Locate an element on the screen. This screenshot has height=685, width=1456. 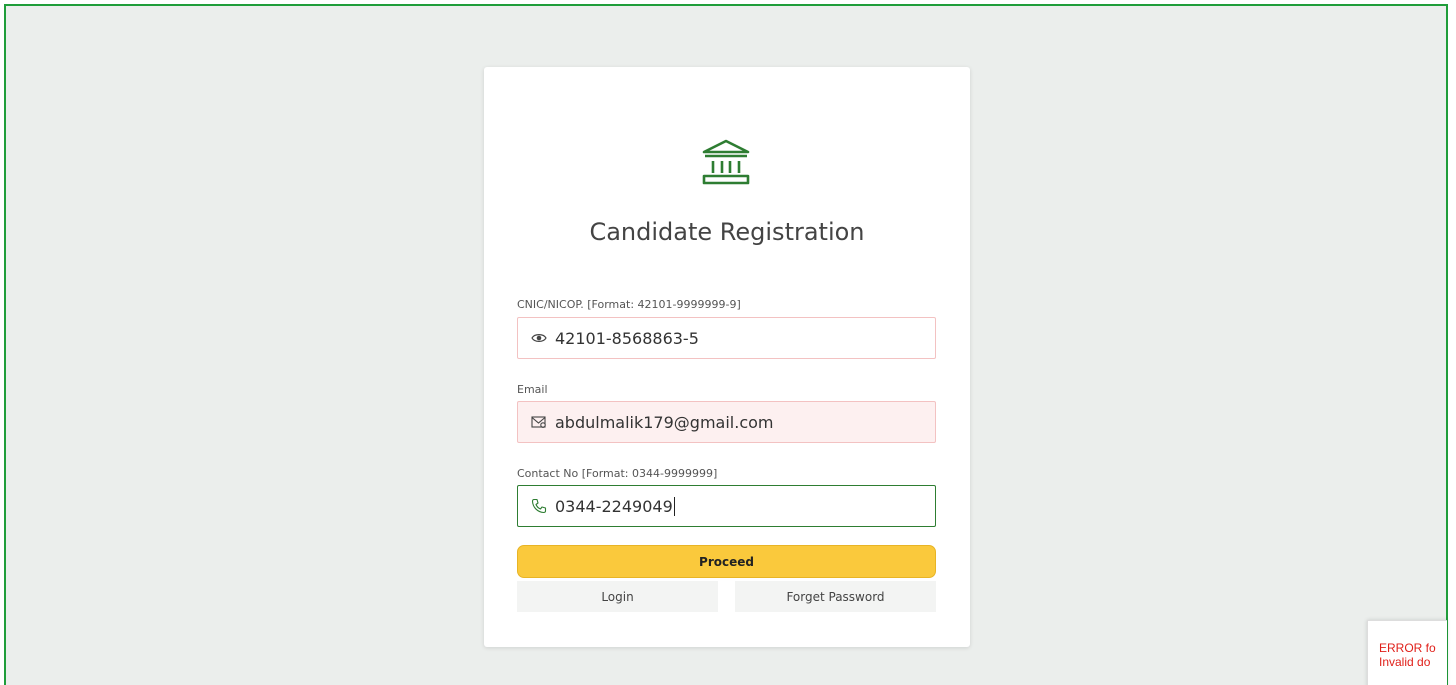
phone-icon is located at coordinates (539, 506).